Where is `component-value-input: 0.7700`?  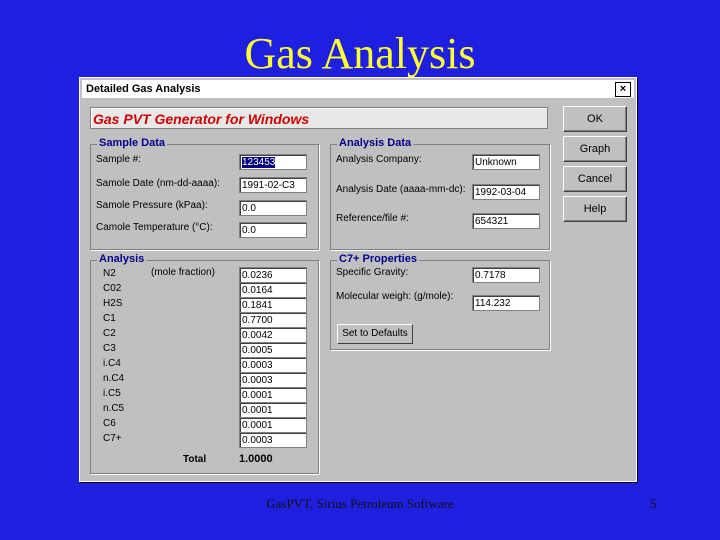 component-value-input: 0.7700 is located at coordinates (273, 320).